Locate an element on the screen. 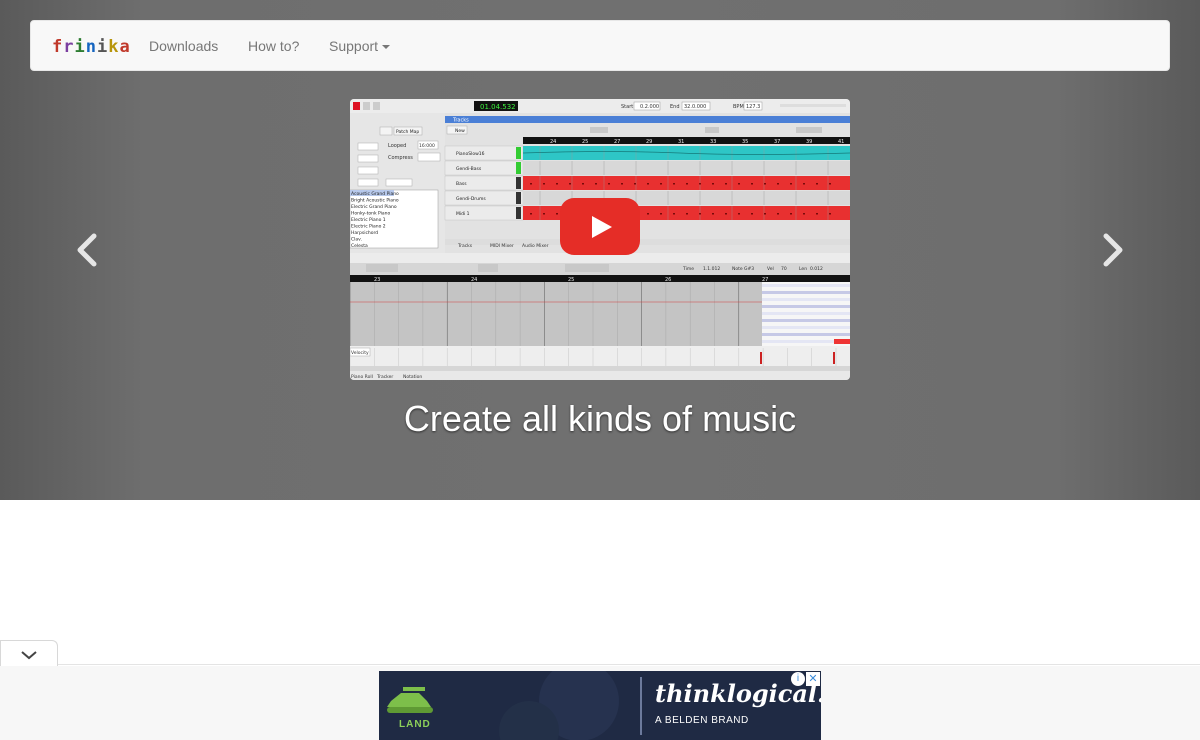  ruler-mark: 33 is located at coordinates (713, 142).